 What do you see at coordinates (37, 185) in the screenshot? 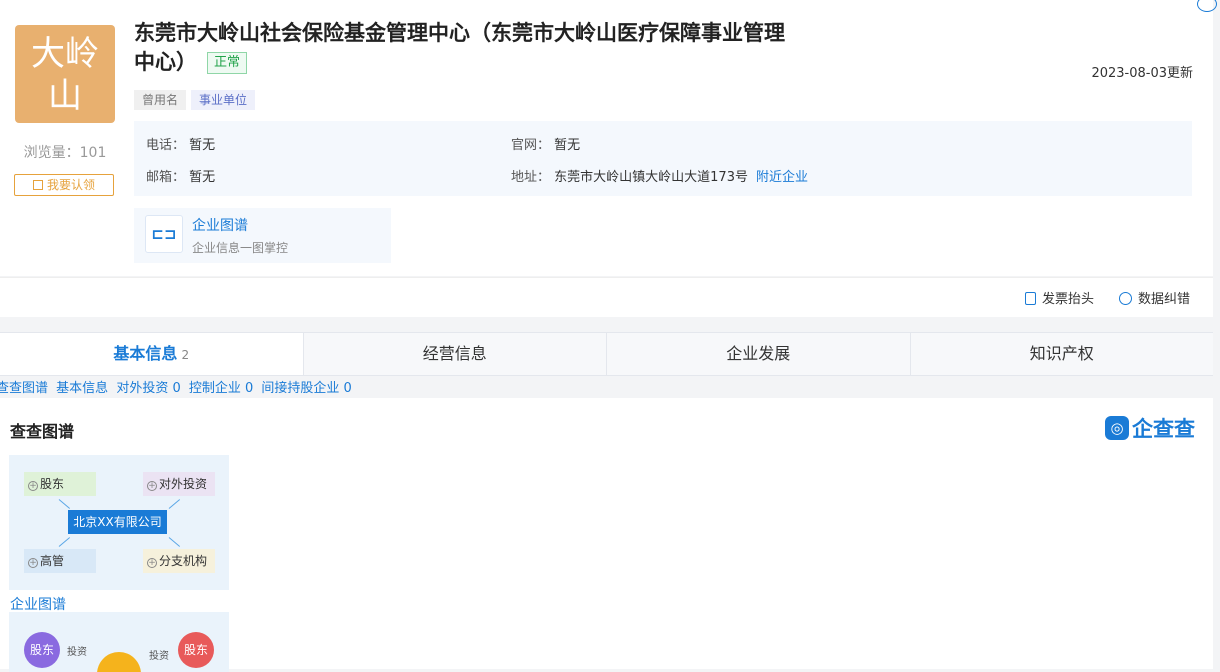
I see `claim-icon` at bounding box center [37, 185].